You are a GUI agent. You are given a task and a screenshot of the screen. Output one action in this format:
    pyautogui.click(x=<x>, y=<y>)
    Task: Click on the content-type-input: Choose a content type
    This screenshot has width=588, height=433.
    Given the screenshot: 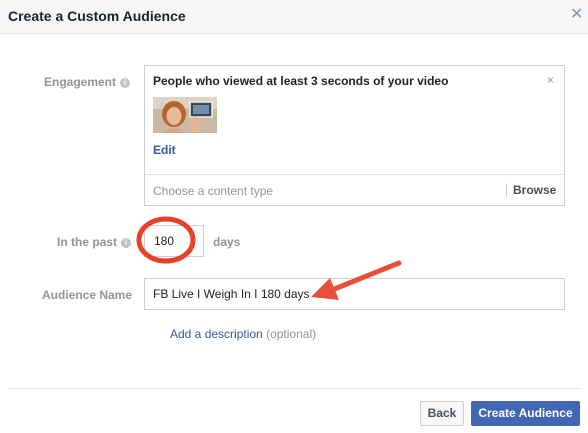 What is the action you would take?
    pyautogui.click(x=213, y=191)
    